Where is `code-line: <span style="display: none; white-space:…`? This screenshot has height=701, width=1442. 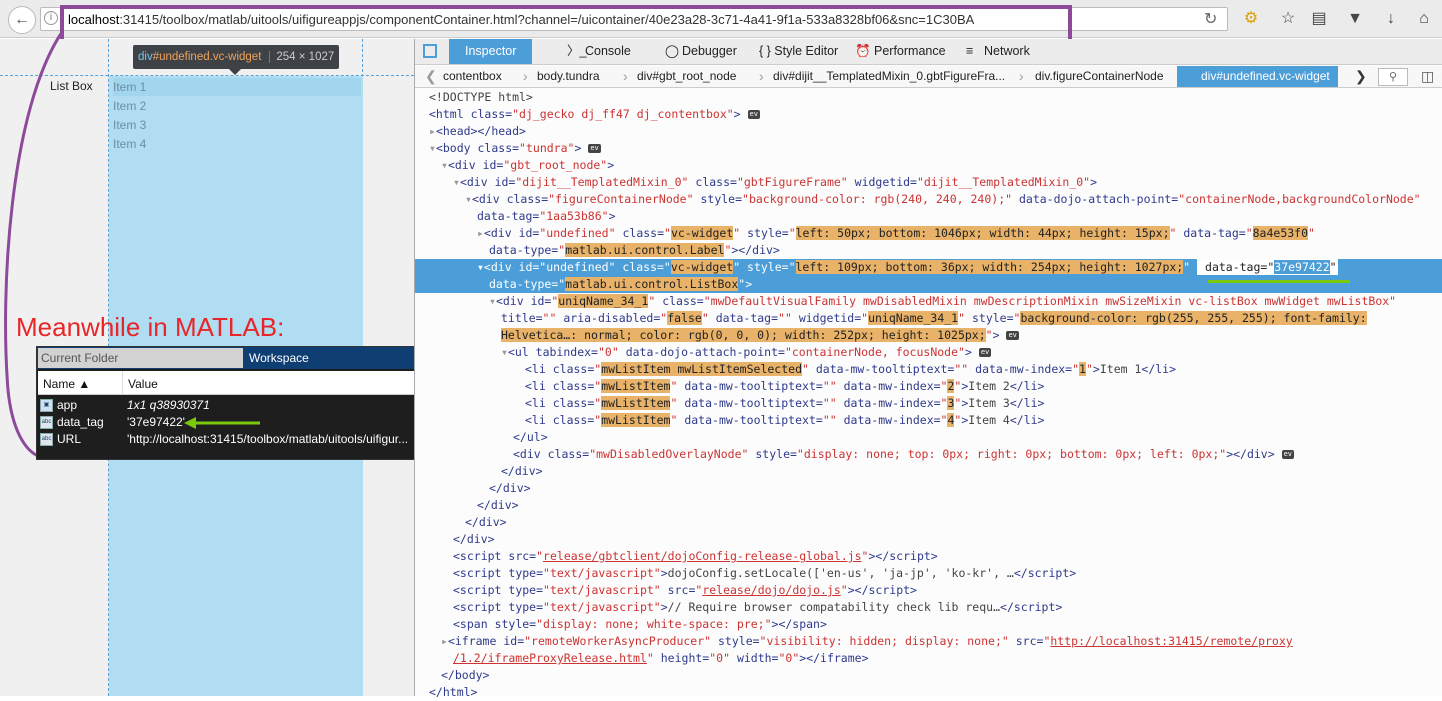
code-line: <span style="display: none; white-space:… is located at coordinates (928, 624).